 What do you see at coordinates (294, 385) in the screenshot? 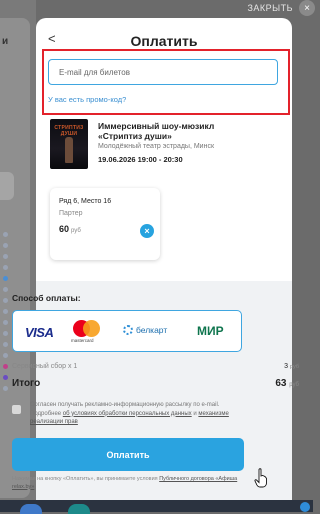
I see `total-currency: руб` at bounding box center [294, 385].